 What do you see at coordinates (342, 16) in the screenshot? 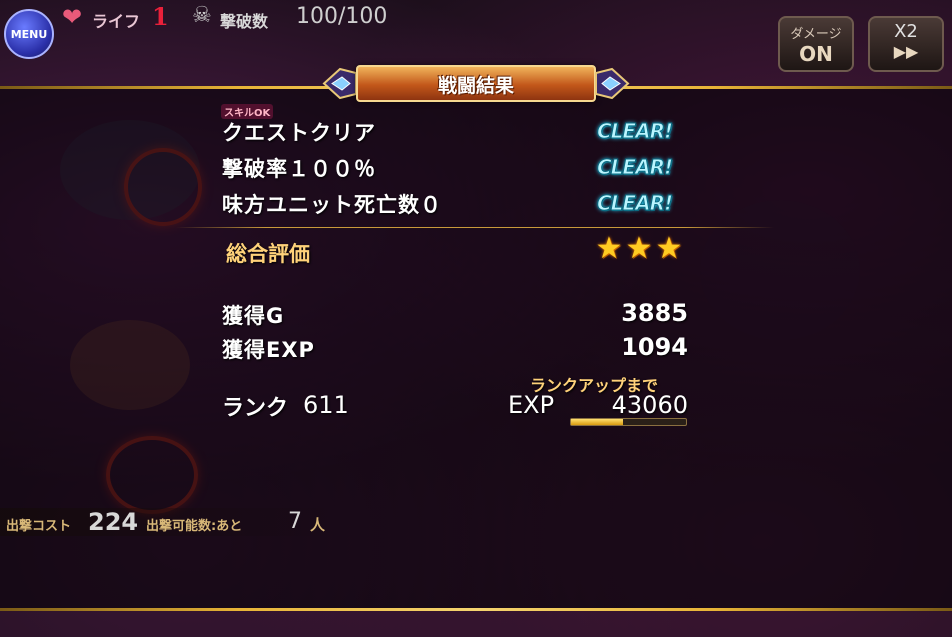
I see `kill-count-value: 100/100` at bounding box center [342, 16].